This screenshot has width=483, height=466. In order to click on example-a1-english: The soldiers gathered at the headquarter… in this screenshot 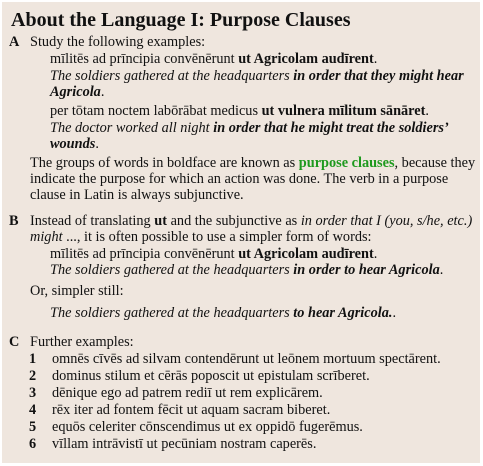, I will do `click(257, 76)`.